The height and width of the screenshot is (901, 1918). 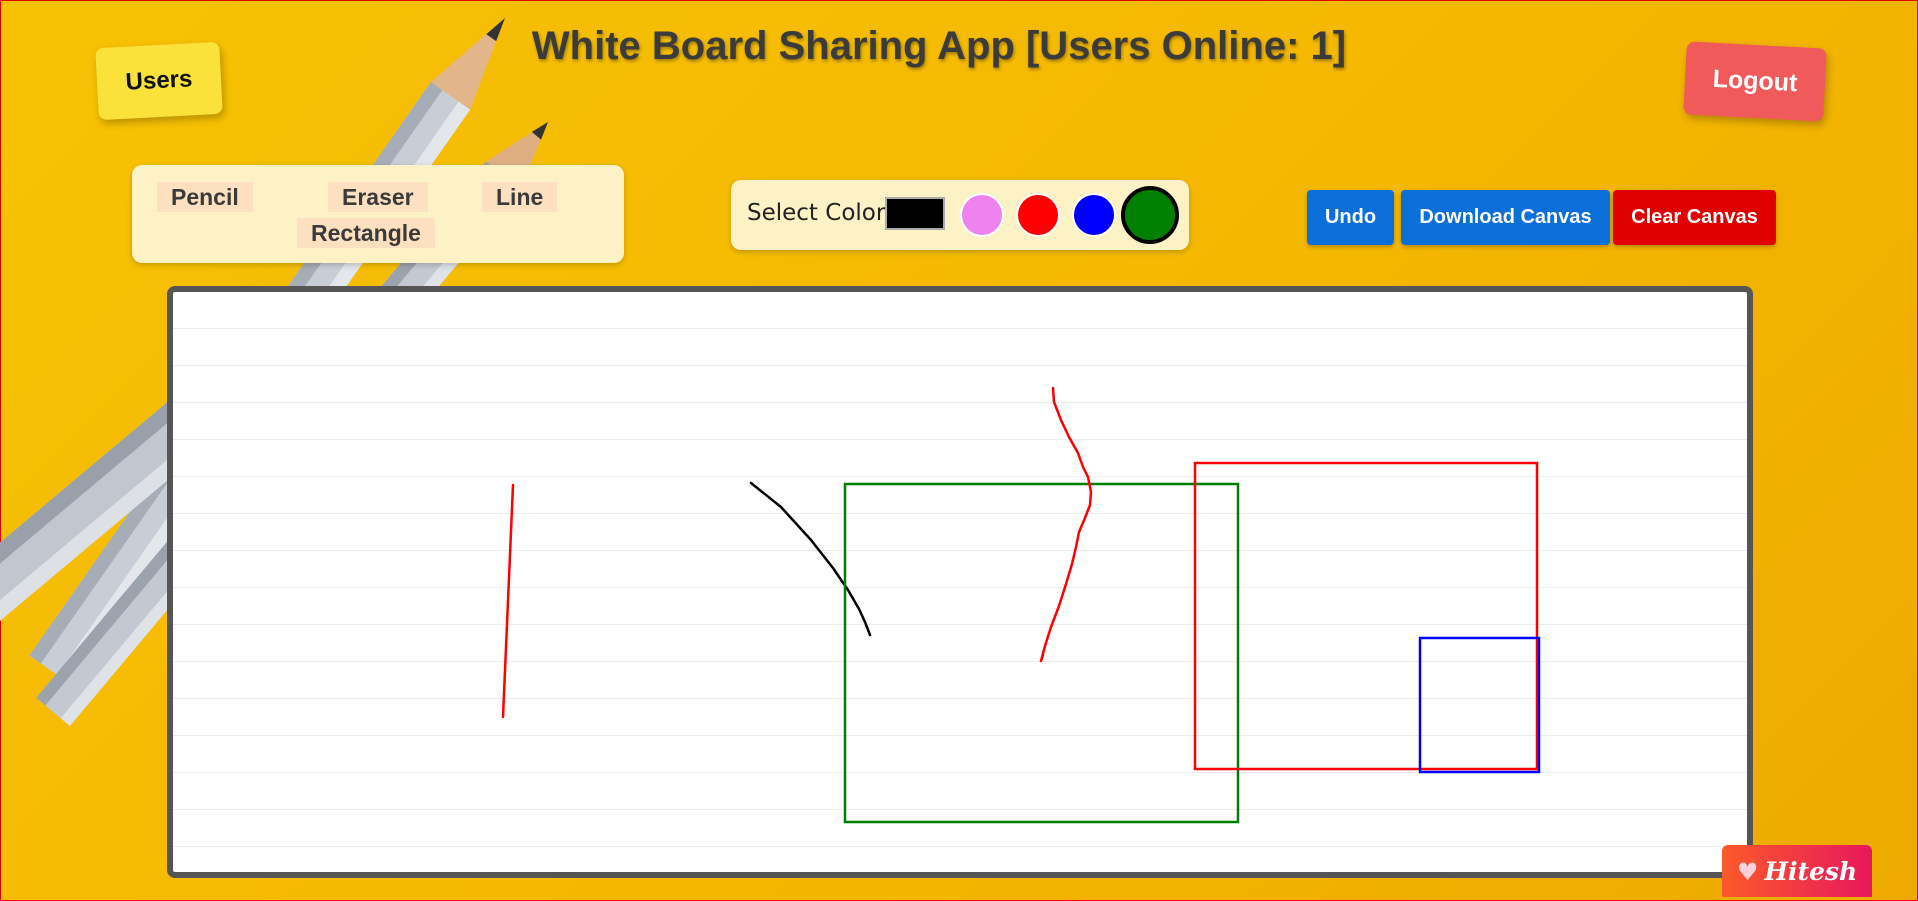 What do you see at coordinates (1755, 81) in the screenshot?
I see `logout-button: Logout` at bounding box center [1755, 81].